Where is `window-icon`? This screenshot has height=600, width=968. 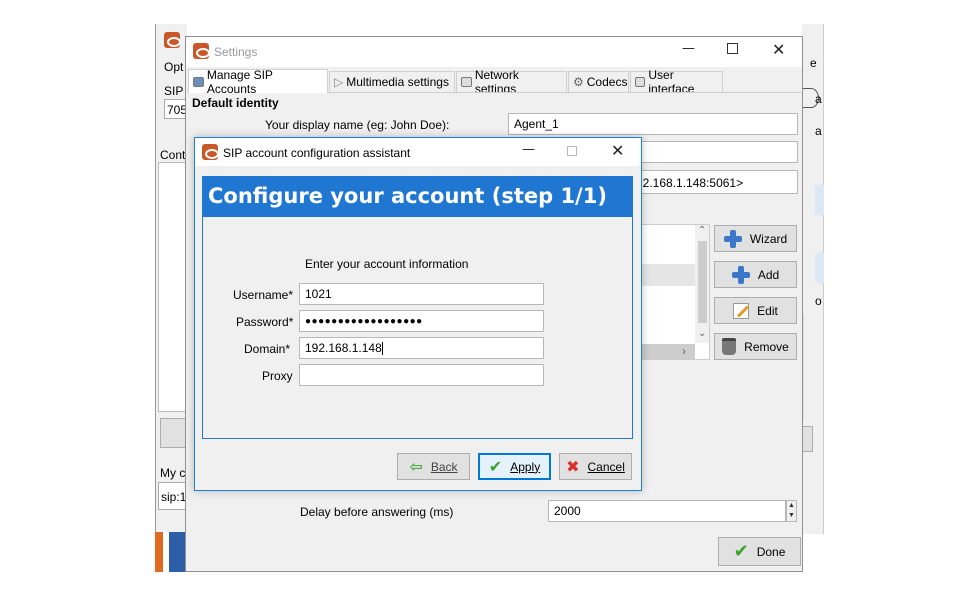 window-icon is located at coordinates (640, 82).